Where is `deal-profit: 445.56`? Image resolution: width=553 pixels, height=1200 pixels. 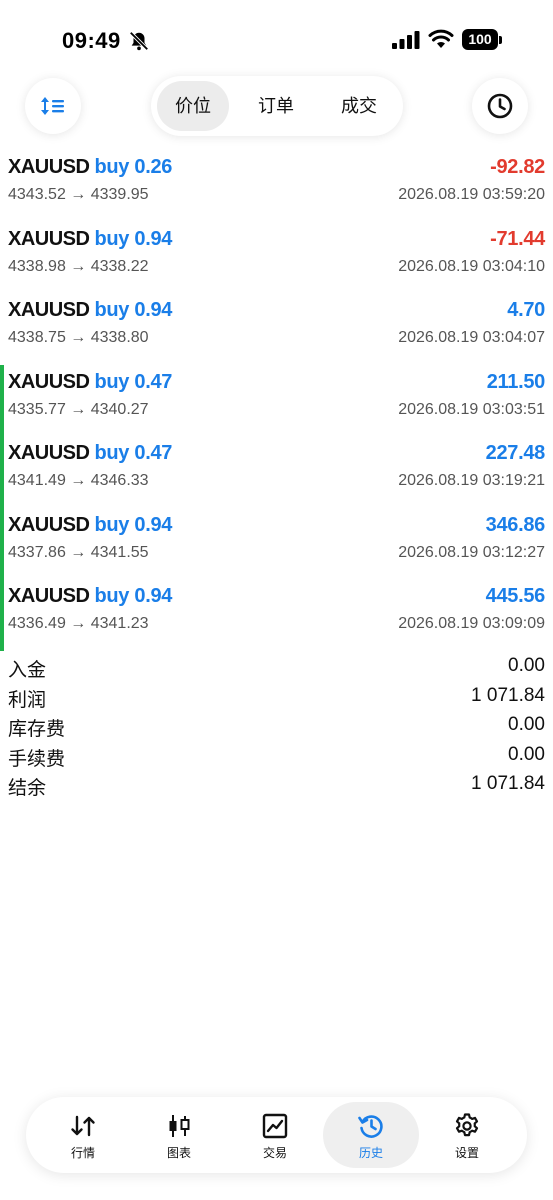
deal-profit: 445.56 is located at coordinates (515, 596).